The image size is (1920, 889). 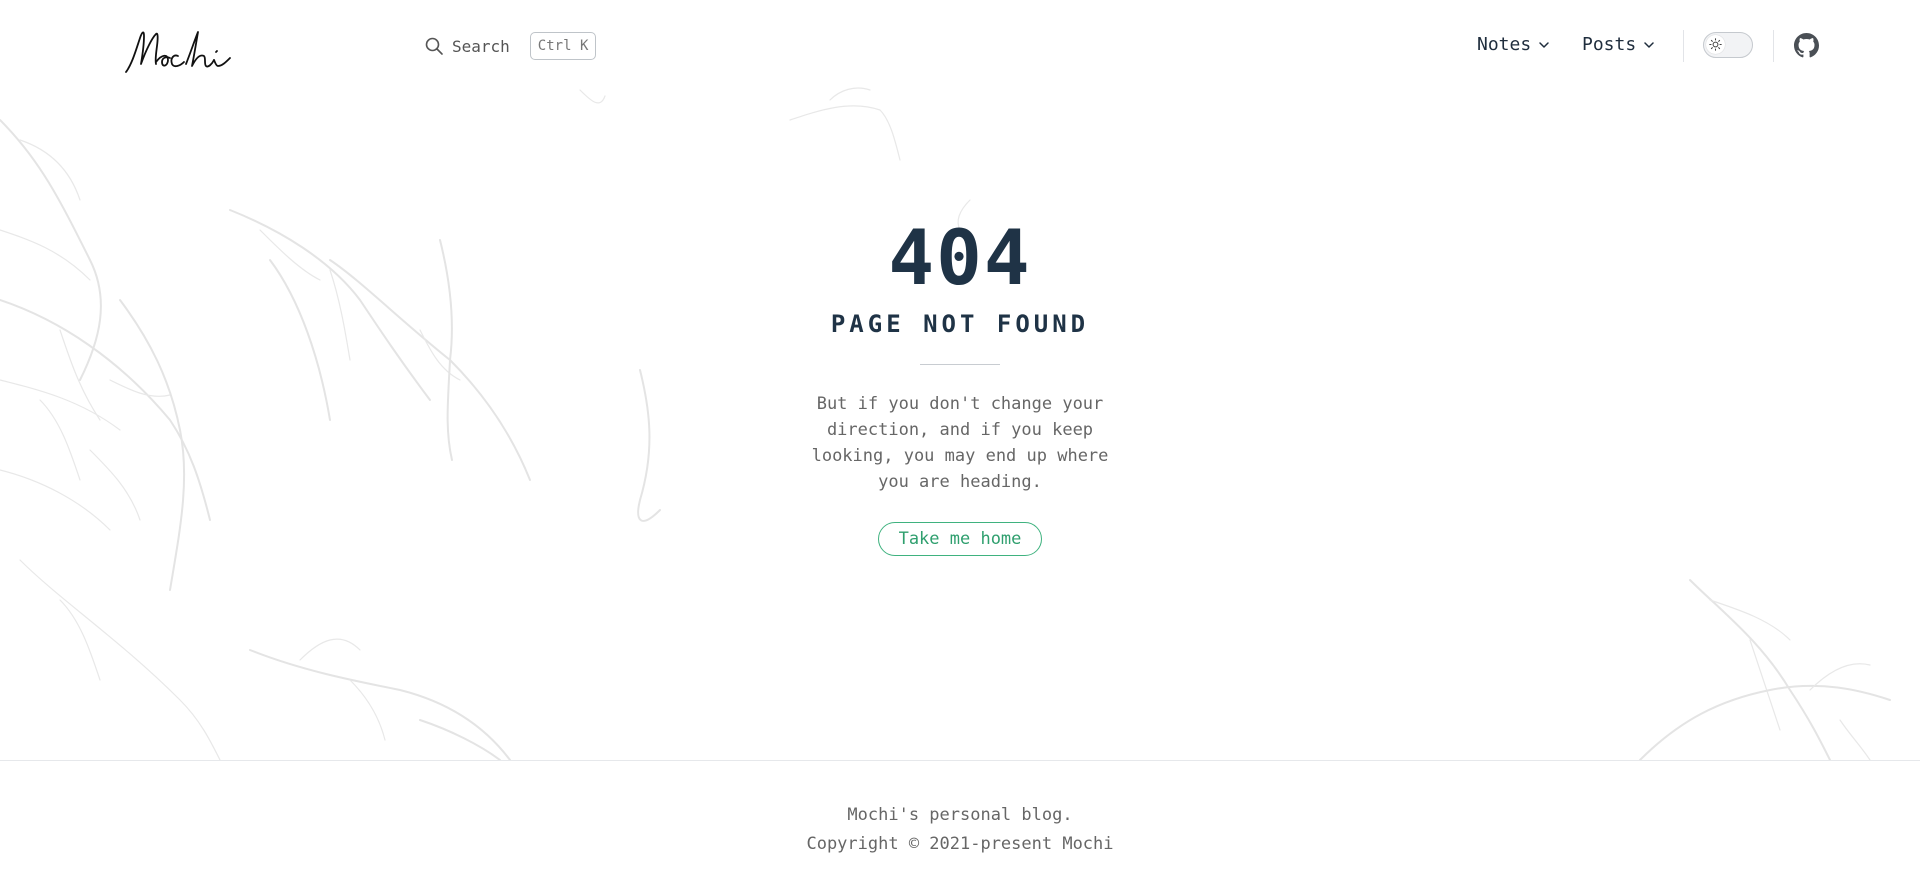 I want to click on search-label: Search, so click(x=481, y=46).